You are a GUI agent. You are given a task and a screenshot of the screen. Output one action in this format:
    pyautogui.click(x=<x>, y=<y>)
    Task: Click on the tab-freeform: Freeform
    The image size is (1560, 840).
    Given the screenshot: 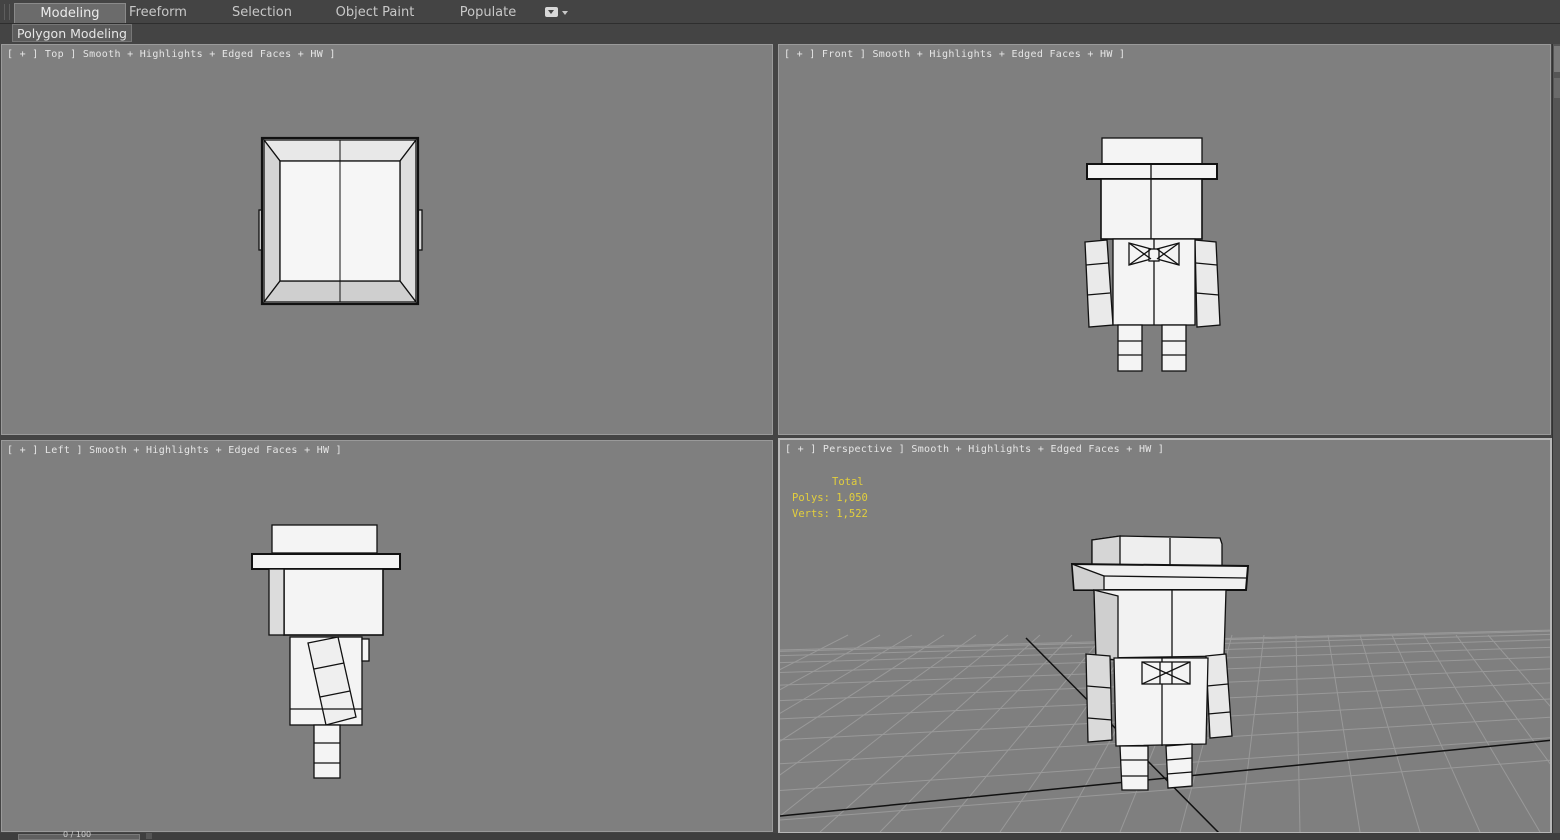 What is the action you would take?
    pyautogui.click(x=158, y=13)
    